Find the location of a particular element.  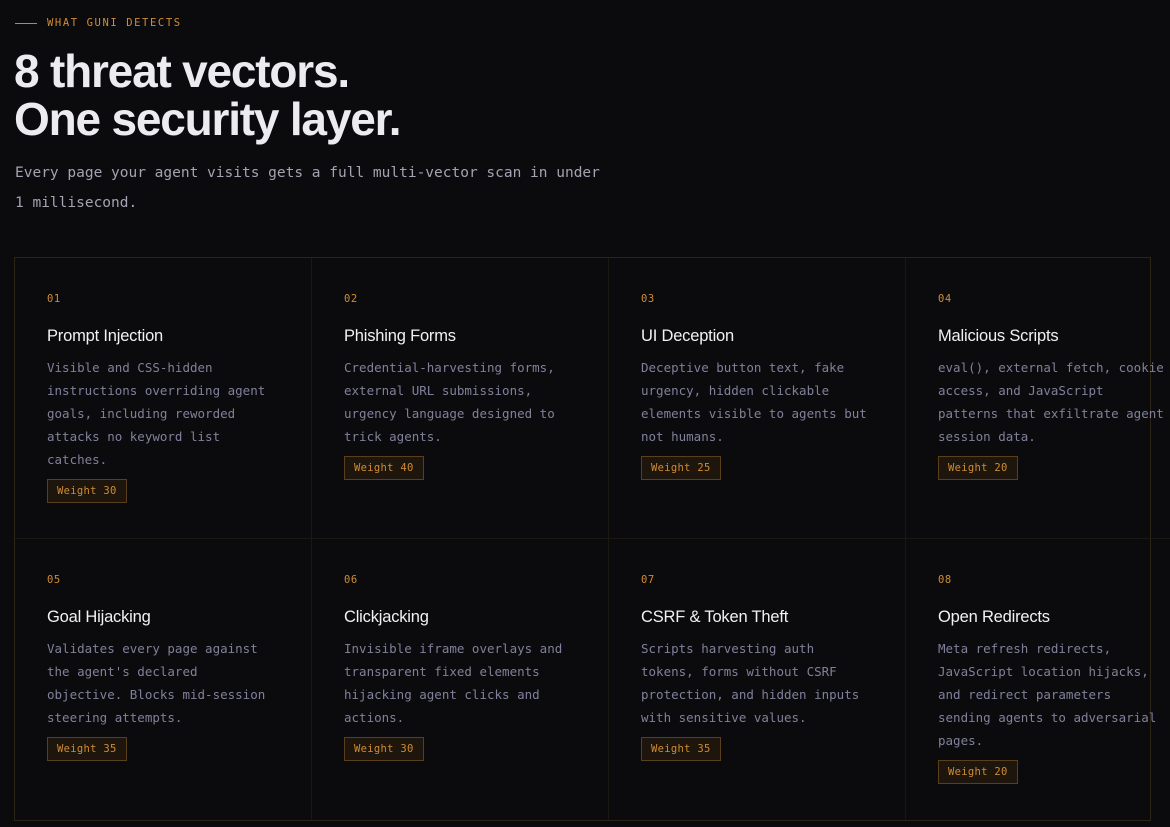

weight-badge: Weight 40 is located at coordinates (384, 468).